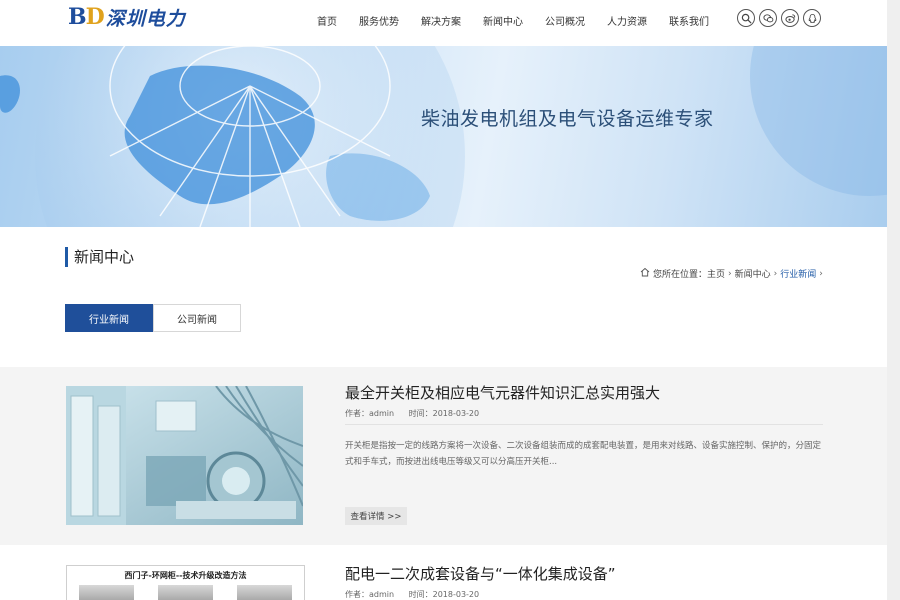 The image size is (900, 600). I want to click on logo-text: 深圳电力, so click(145, 18).